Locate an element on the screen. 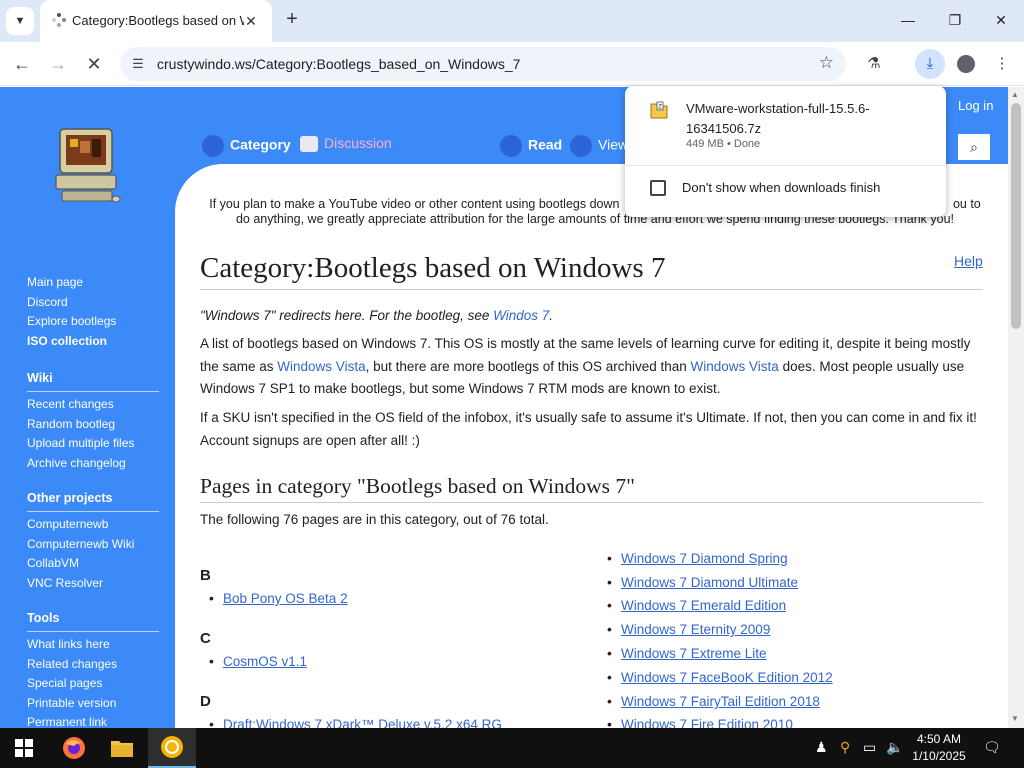 The image size is (1024, 768). redirect-suffix: . is located at coordinates (551, 315).